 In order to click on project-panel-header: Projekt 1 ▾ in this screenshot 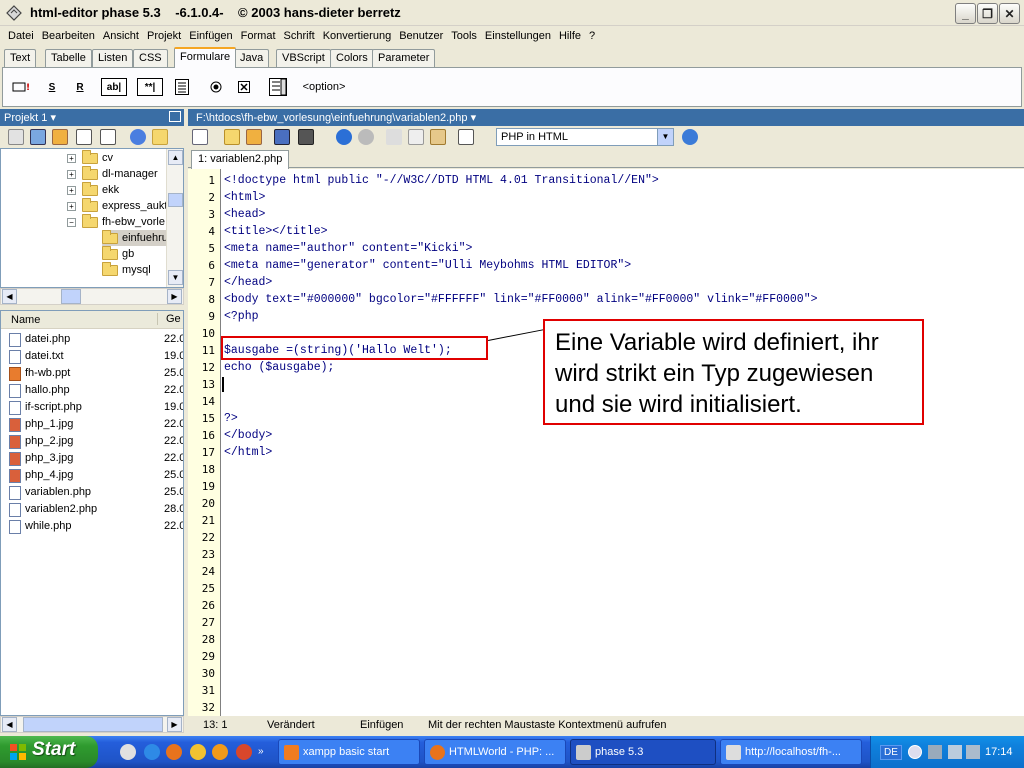, I will do `click(92, 117)`.